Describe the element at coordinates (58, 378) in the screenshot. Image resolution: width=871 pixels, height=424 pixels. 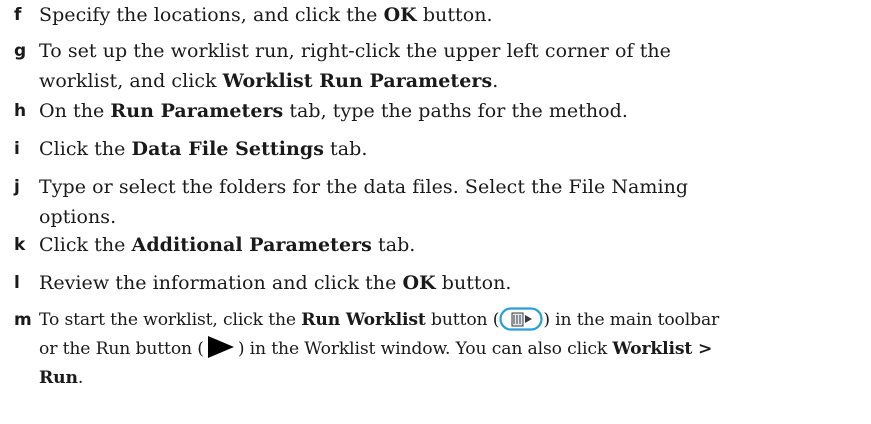
I see `emphasized-term: Run` at that location.